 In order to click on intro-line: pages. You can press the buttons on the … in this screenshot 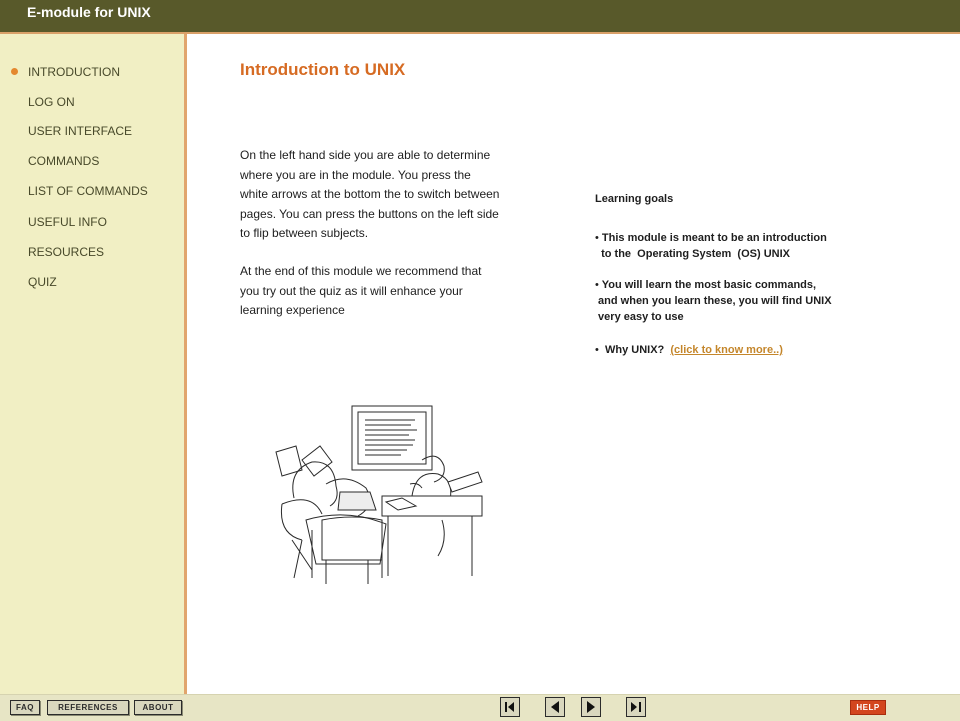, I will do `click(369, 213)`.